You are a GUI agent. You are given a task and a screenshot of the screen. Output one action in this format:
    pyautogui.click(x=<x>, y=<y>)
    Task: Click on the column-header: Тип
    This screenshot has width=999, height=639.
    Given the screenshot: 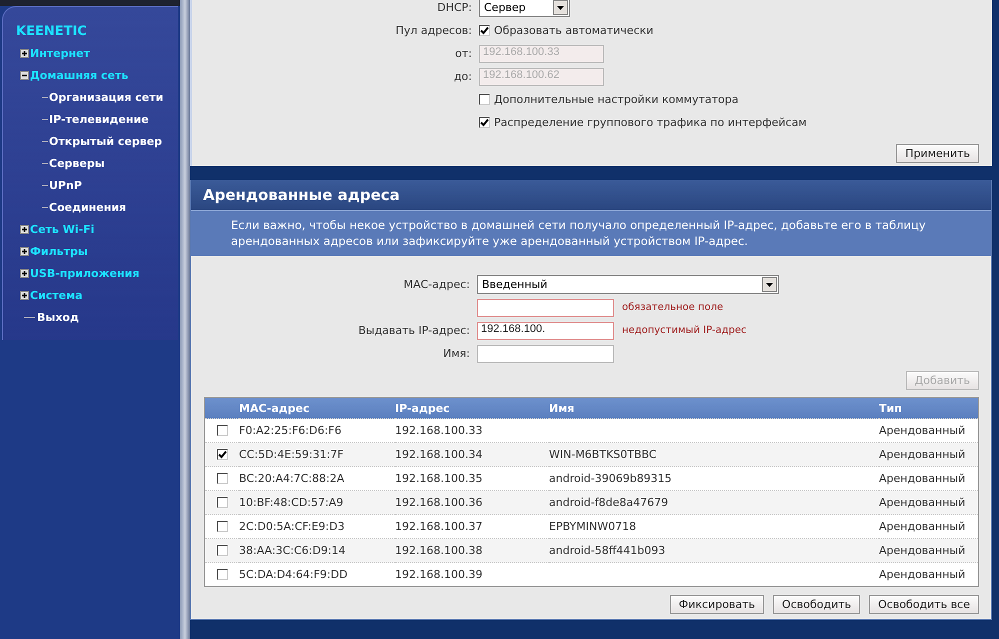 What is the action you would take?
    pyautogui.click(x=928, y=408)
    